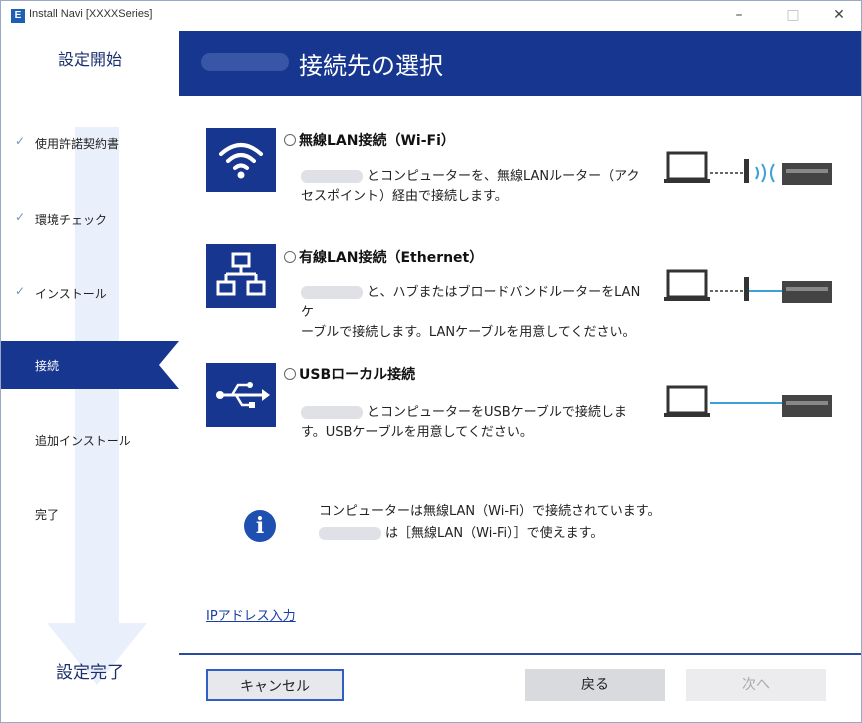  Describe the element at coordinates (251, 614) in the screenshot. I see `ip-address-link: IPアドレス入力` at that location.